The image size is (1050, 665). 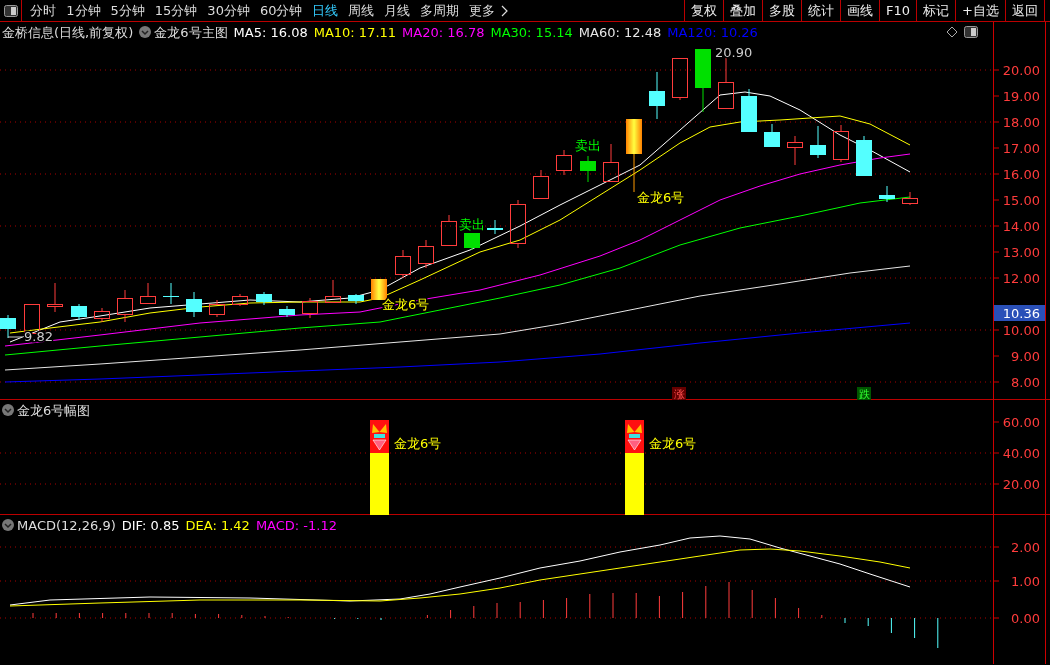 I want to click on toolbar-button: F10, so click(x=898, y=10).